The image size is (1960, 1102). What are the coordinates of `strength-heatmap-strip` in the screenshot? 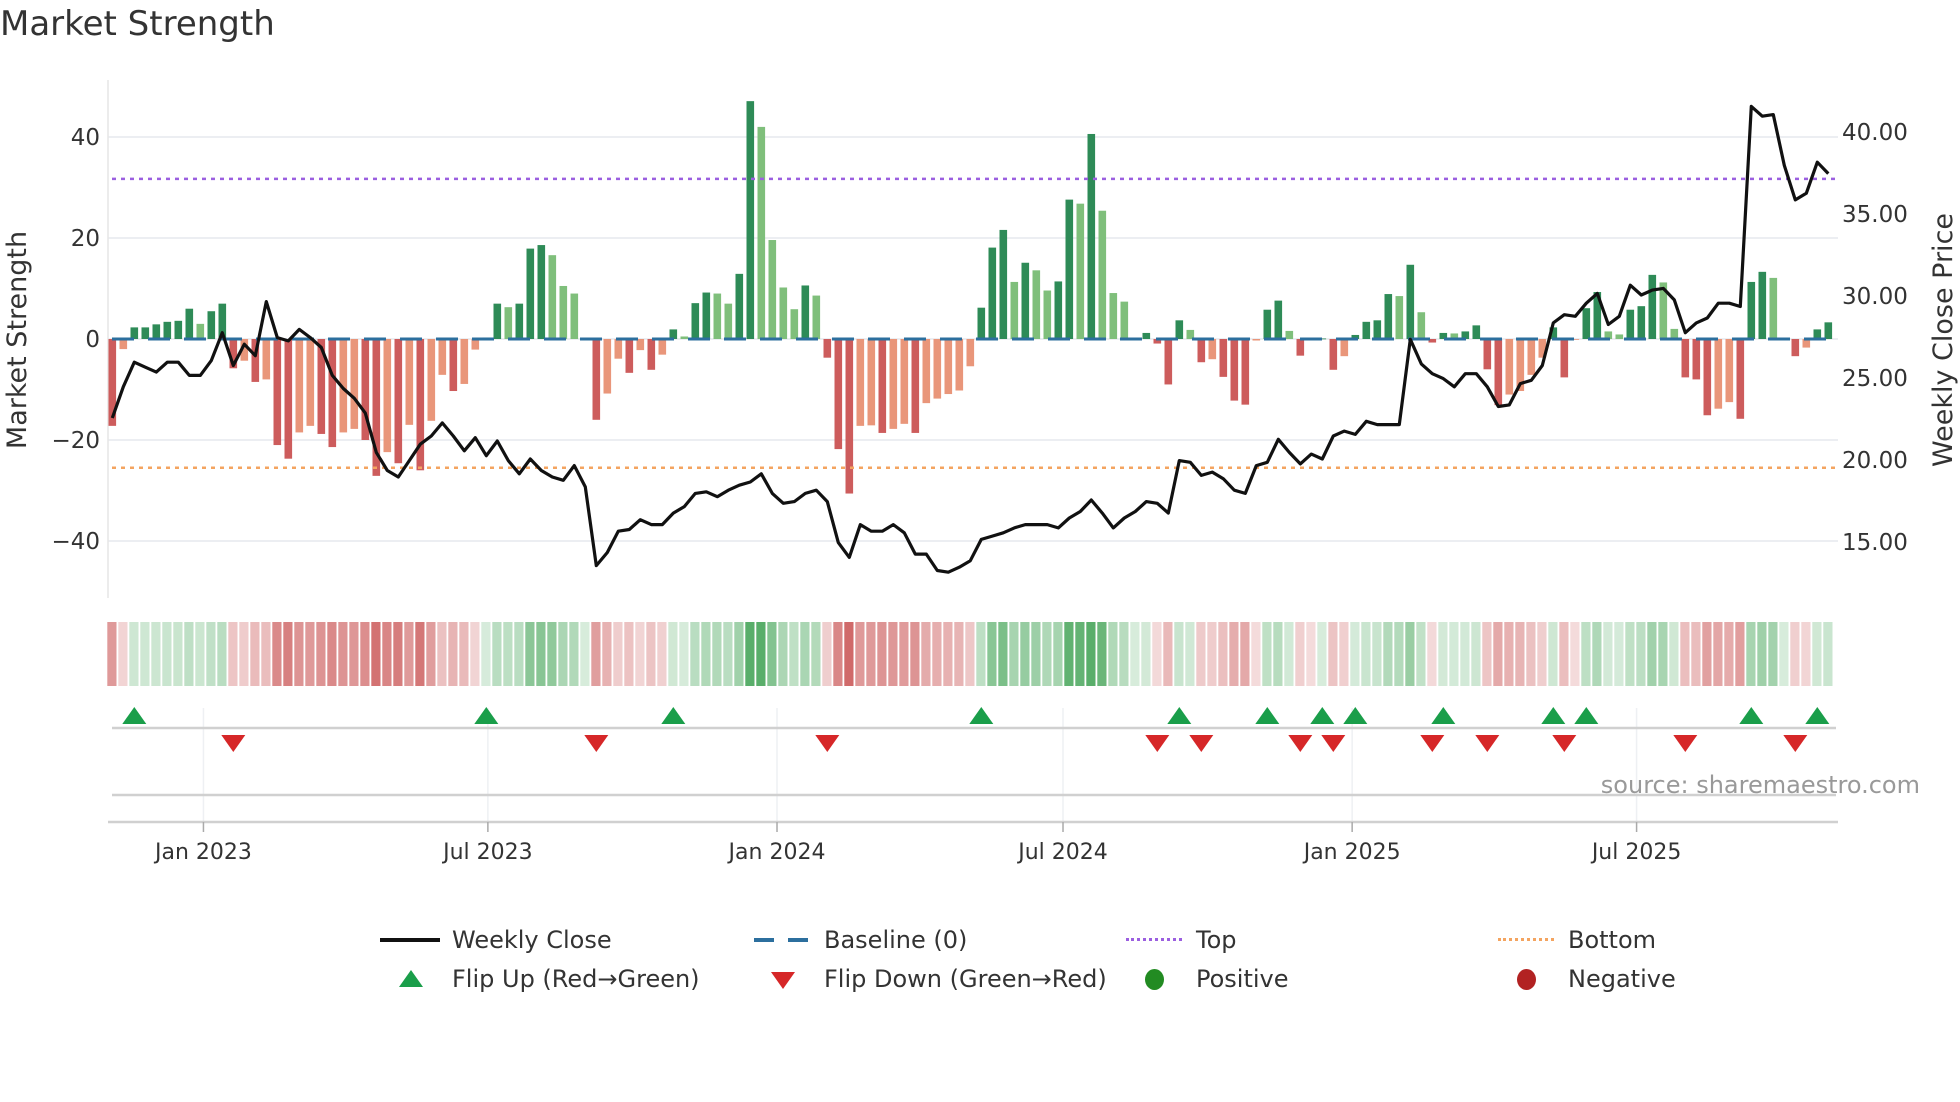 It's located at (970, 654).